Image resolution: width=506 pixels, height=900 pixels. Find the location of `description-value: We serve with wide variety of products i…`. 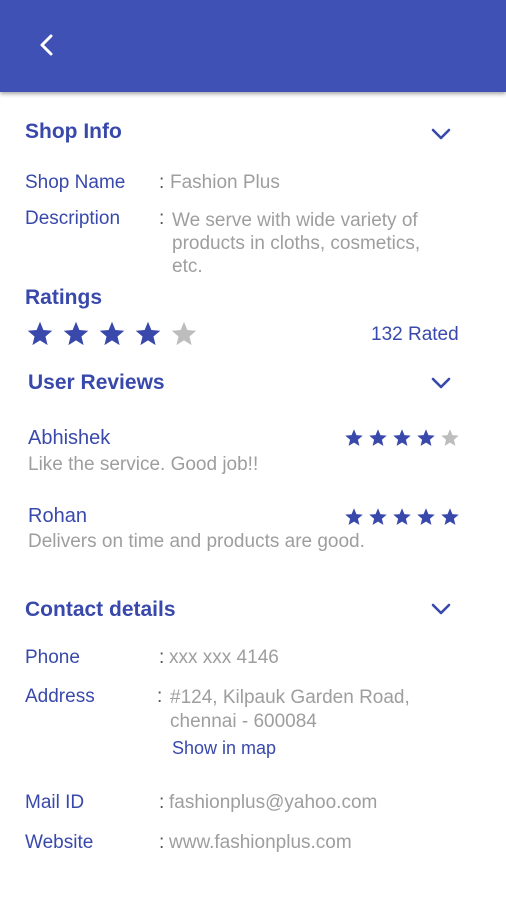

description-value: We serve with wide variety of products i… is located at coordinates (296, 243).